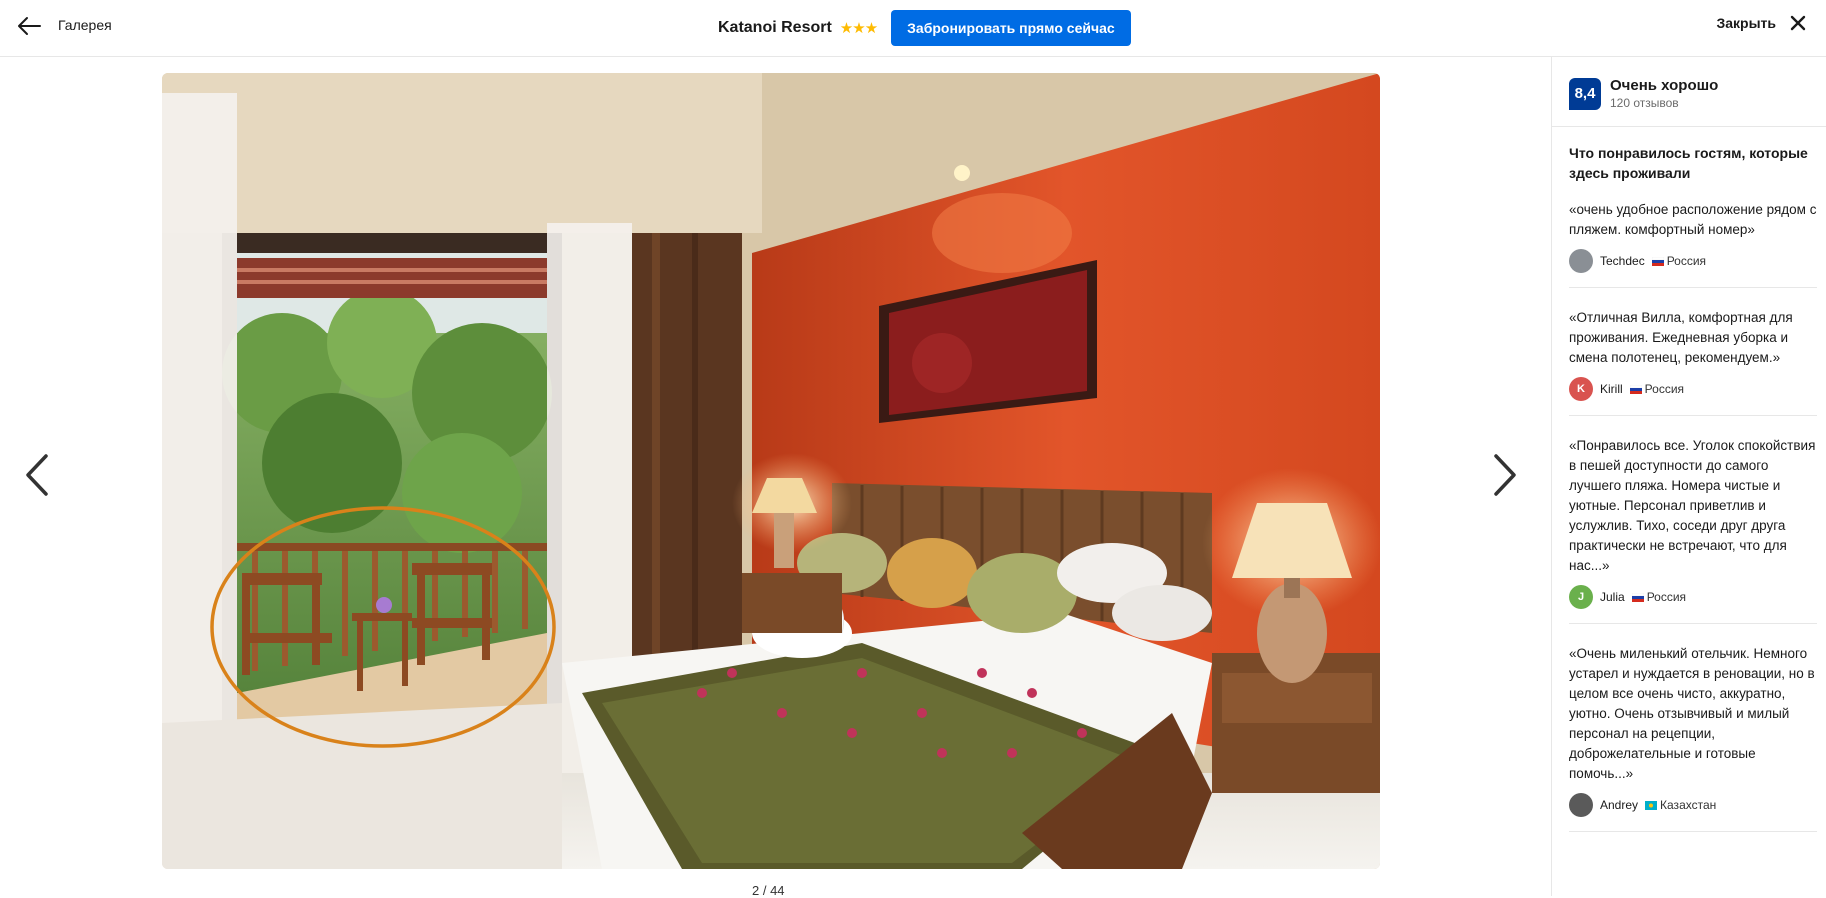  I want to click on reviewer-name: Kirill, so click(1611, 389).